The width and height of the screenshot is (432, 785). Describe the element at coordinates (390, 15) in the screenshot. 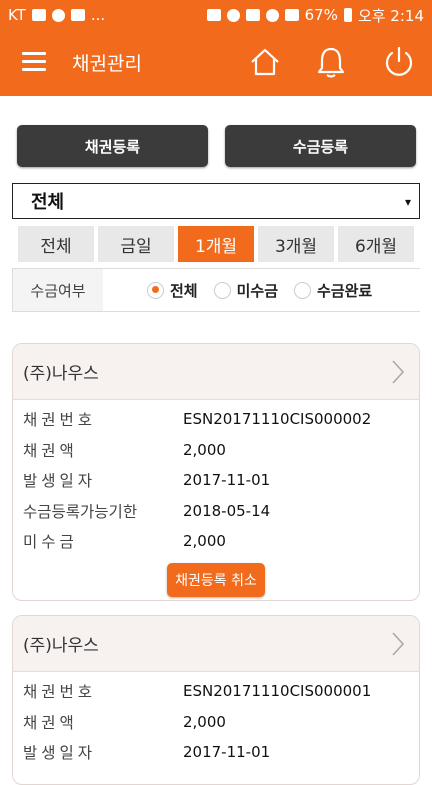

I see `clock: 오후 2:14` at that location.